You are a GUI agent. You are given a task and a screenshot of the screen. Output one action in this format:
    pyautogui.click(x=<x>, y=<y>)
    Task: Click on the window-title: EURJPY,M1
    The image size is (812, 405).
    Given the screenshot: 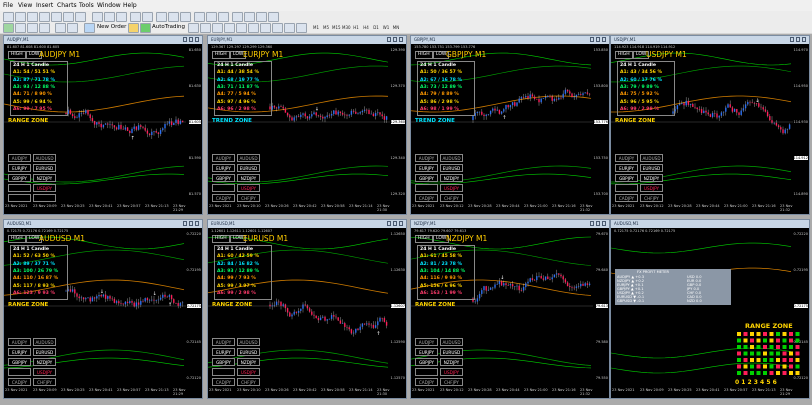 What is the action you would take?
    pyautogui.click(x=307, y=40)
    